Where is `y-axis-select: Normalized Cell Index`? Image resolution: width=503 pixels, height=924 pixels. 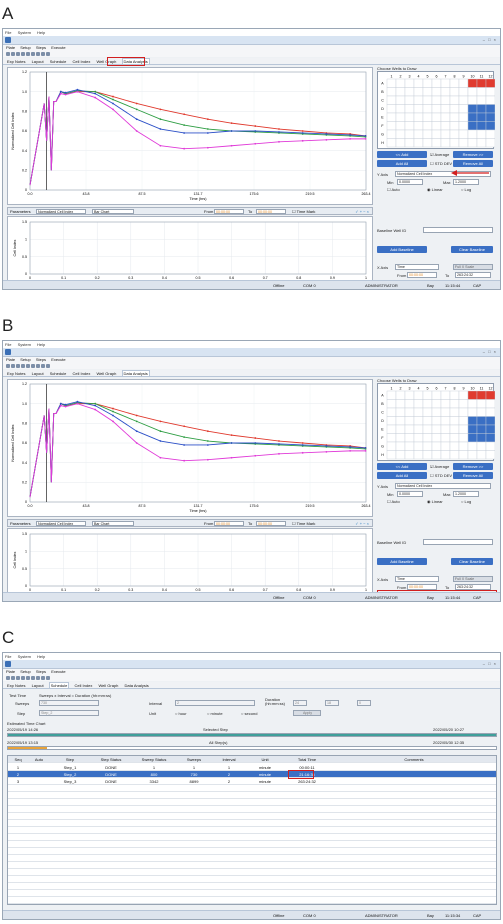
y-axis-select: Normalized Cell Index is located at coordinates (443, 486).